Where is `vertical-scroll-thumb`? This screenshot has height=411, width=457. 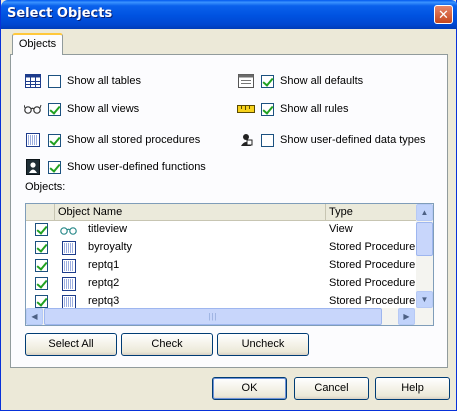 vertical-scroll-thumb is located at coordinates (424, 239).